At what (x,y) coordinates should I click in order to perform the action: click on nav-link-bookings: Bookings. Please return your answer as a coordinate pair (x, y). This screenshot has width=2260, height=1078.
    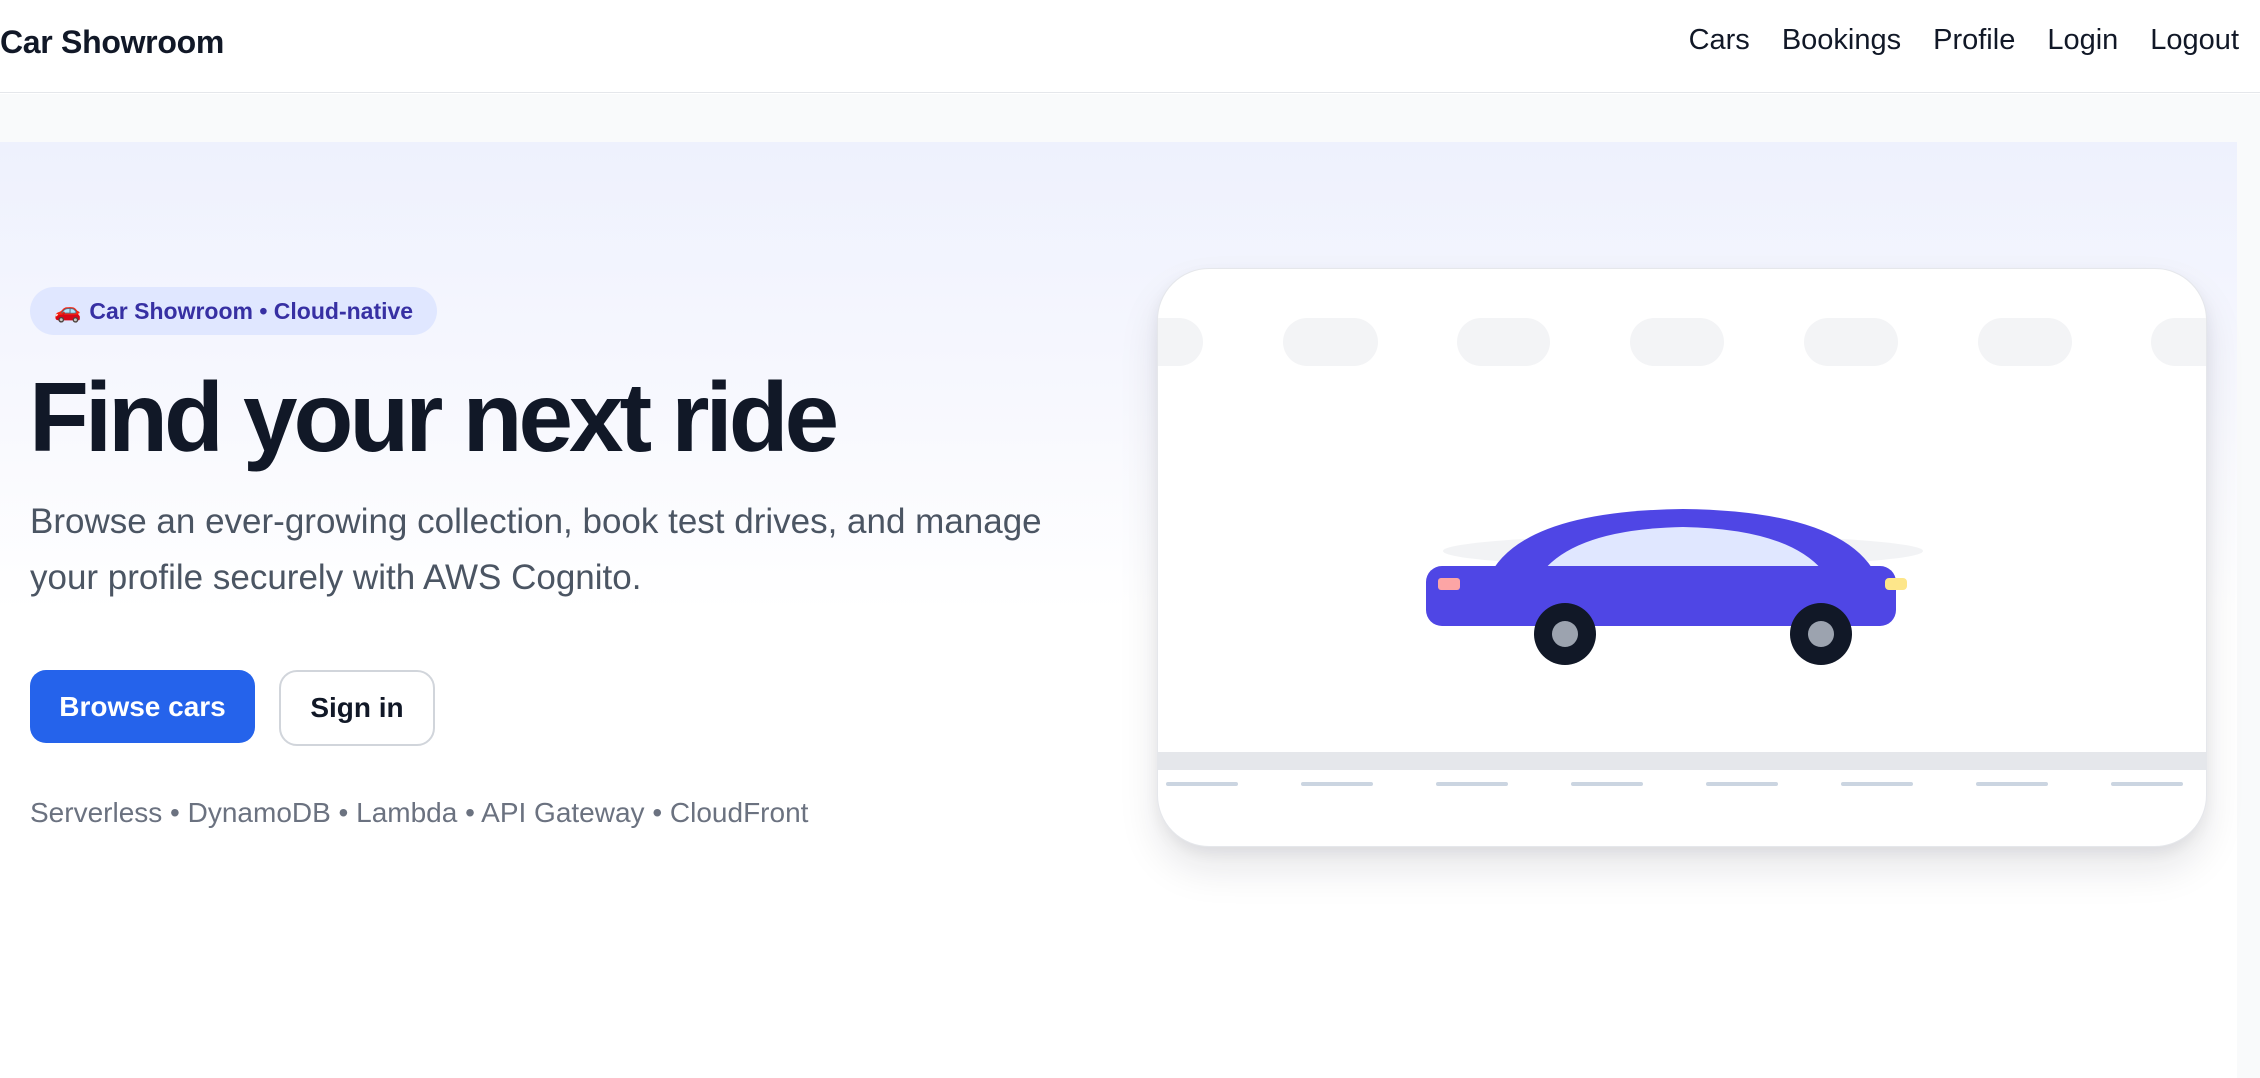
    Looking at the image, I should click on (1841, 40).